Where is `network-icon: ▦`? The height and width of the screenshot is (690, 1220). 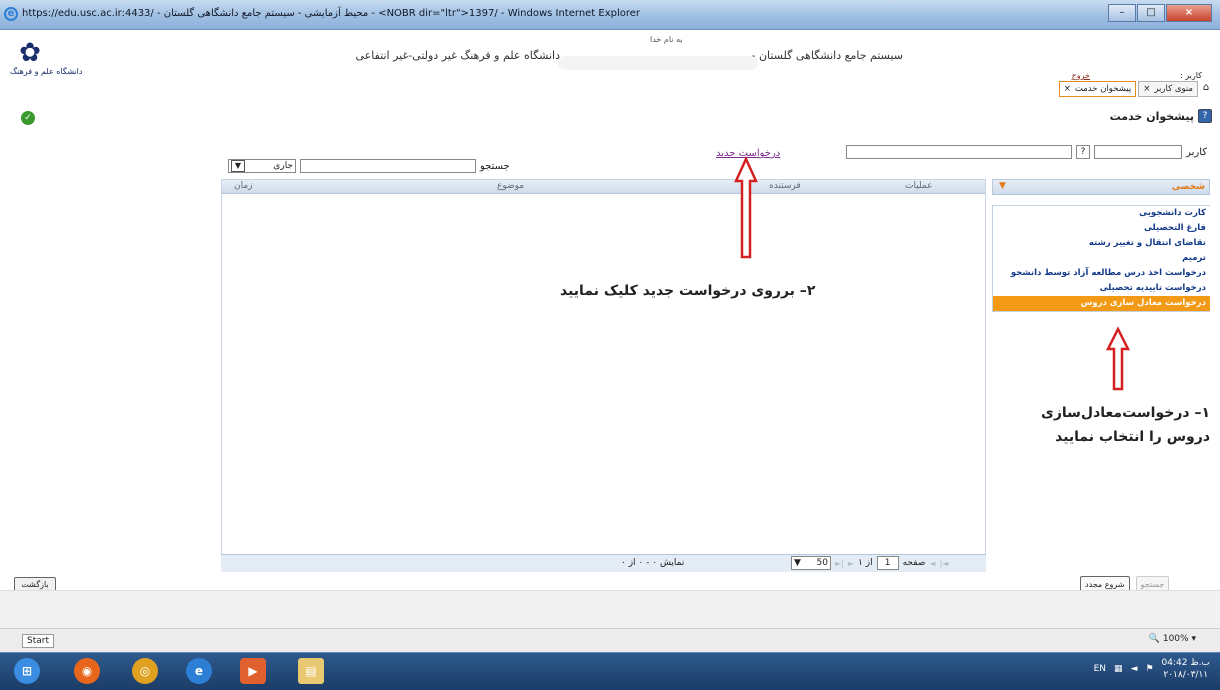 network-icon: ▦ is located at coordinates (1118, 669).